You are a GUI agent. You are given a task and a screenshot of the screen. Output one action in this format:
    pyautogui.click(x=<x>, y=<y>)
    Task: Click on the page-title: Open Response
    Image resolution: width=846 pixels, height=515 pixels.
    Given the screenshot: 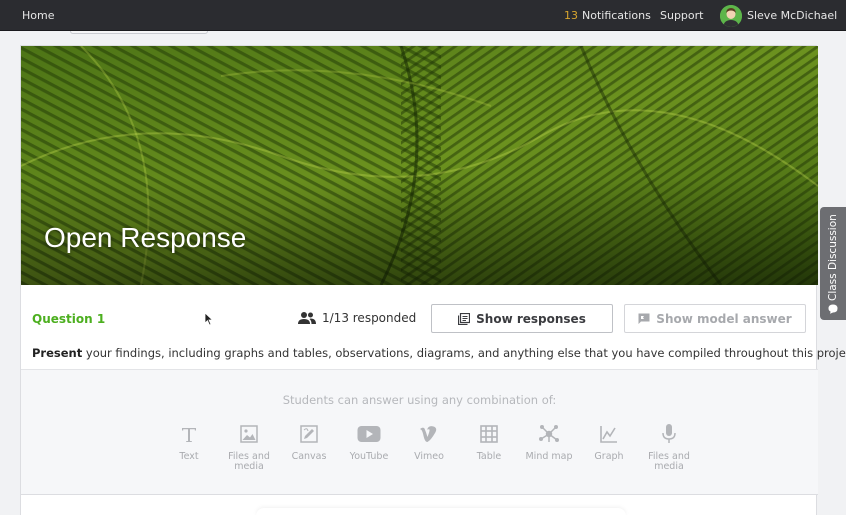 What is the action you would take?
    pyautogui.click(x=145, y=237)
    